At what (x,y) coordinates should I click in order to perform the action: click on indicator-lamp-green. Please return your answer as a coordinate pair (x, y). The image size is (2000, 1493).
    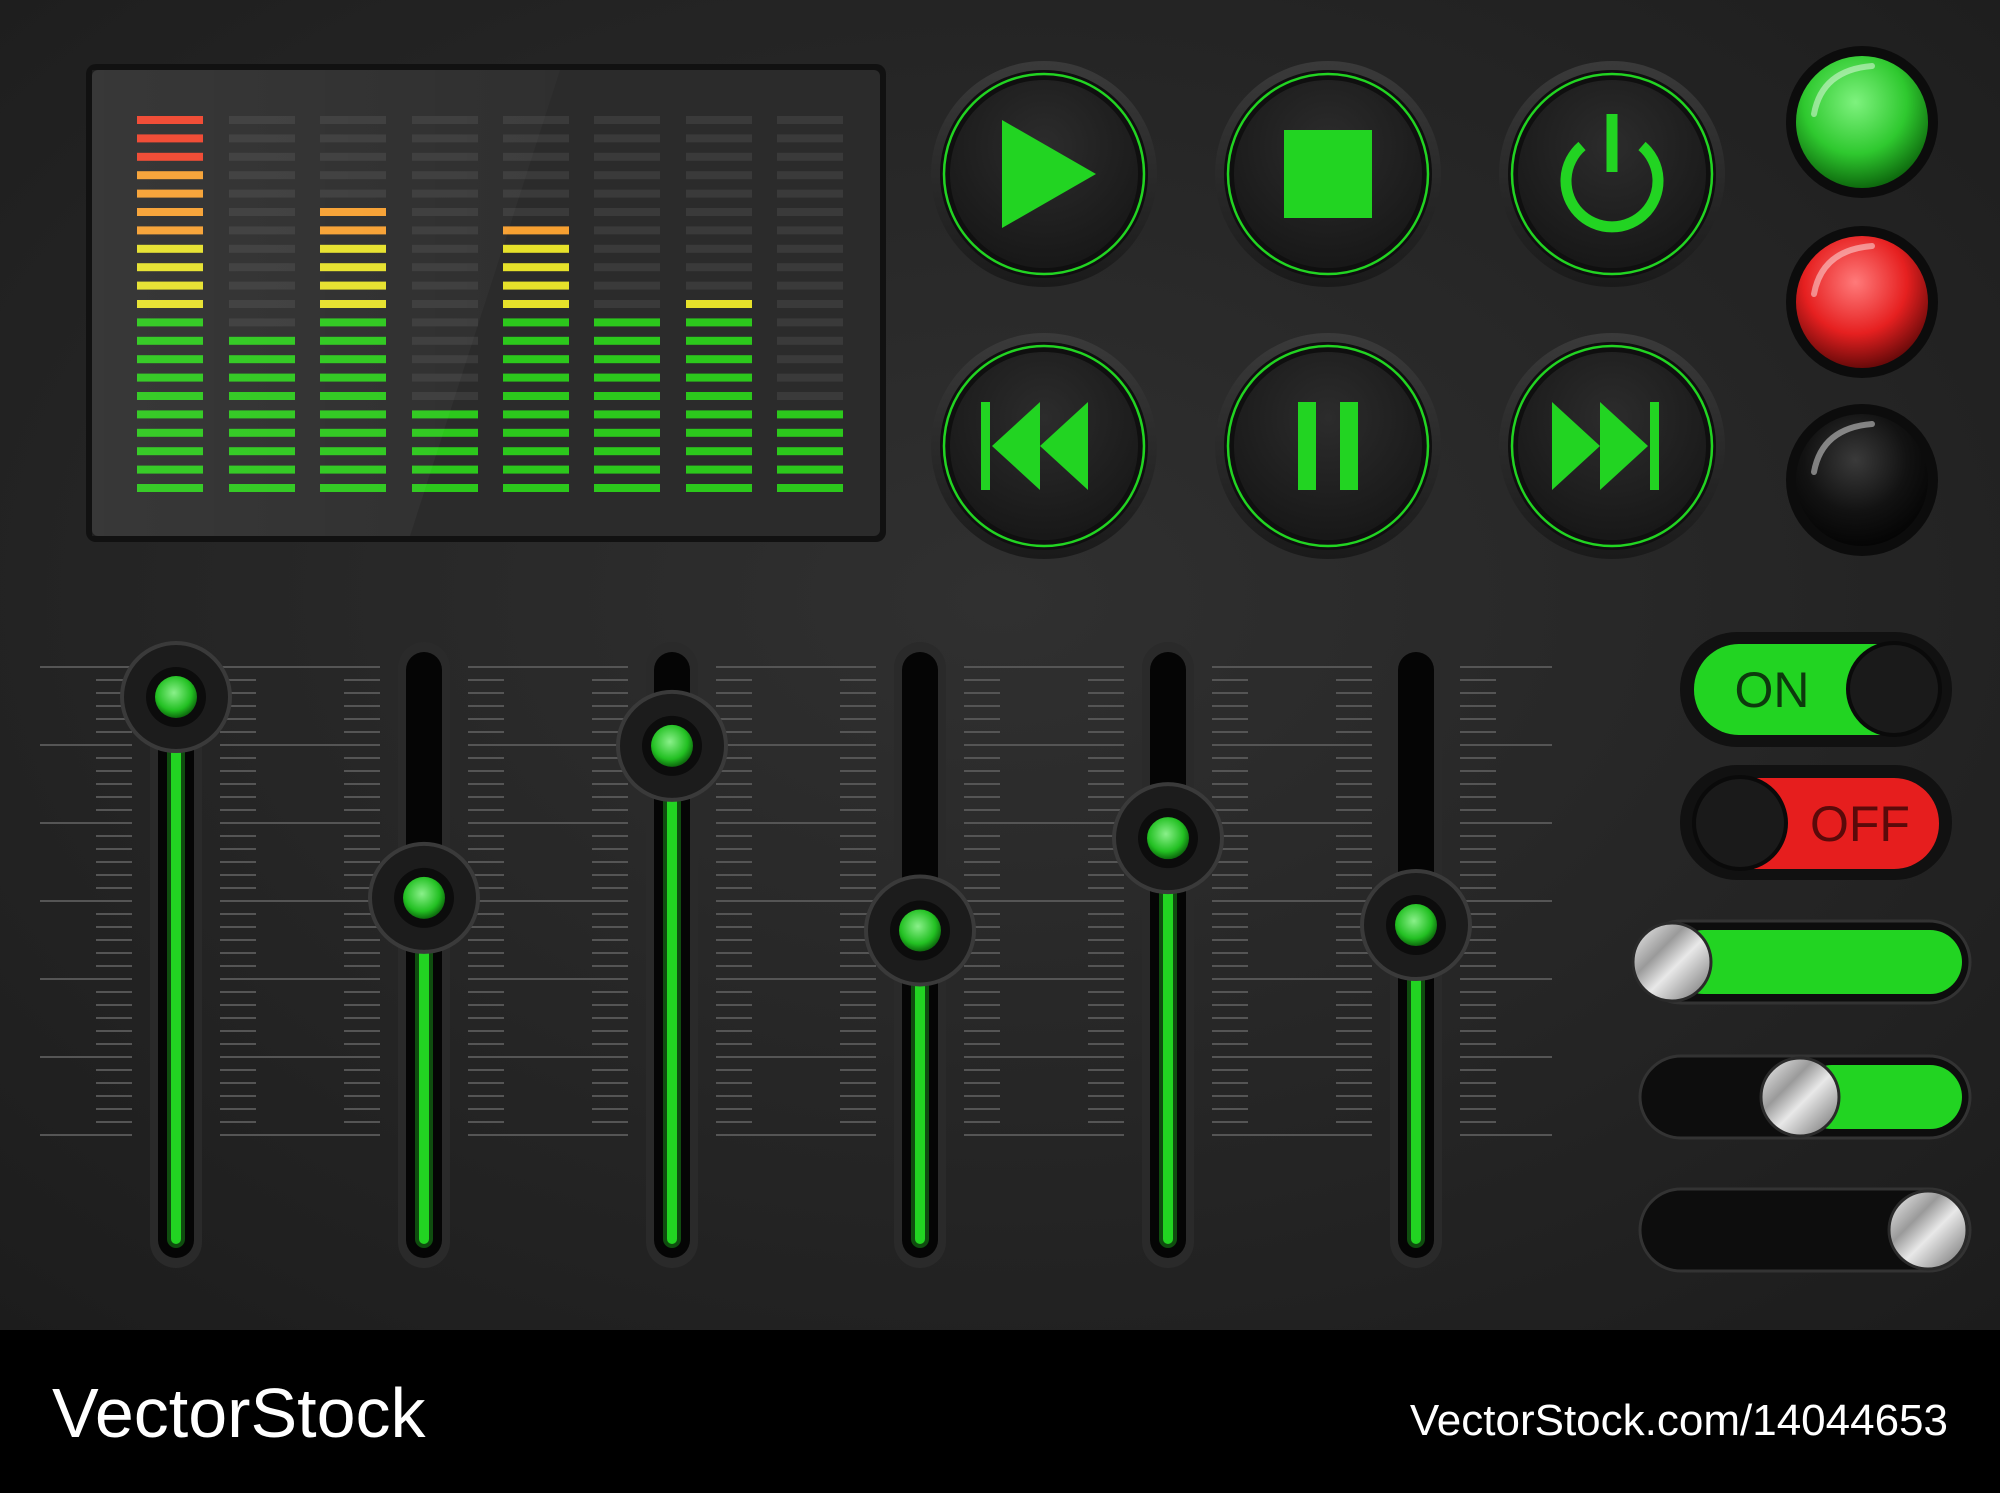
    Looking at the image, I should click on (1862, 122).